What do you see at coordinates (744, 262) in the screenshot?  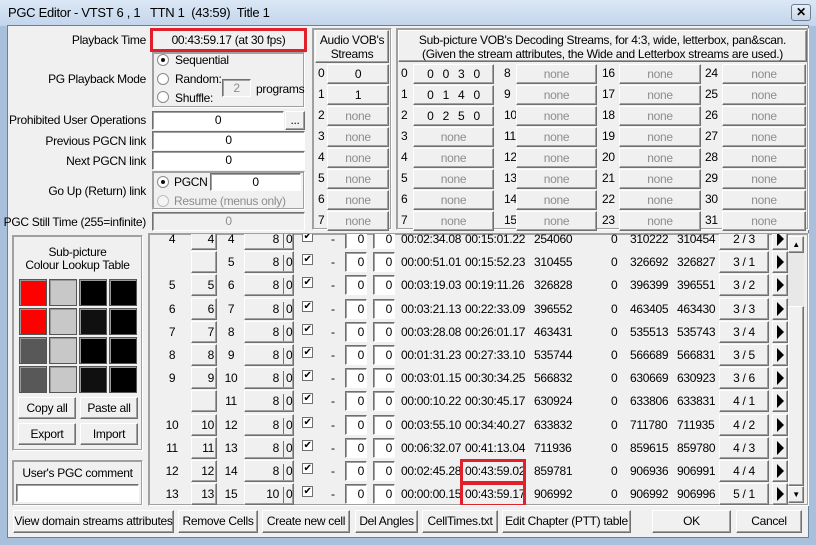 I see `chapter-button: 3 / 1` at bounding box center [744, 262].